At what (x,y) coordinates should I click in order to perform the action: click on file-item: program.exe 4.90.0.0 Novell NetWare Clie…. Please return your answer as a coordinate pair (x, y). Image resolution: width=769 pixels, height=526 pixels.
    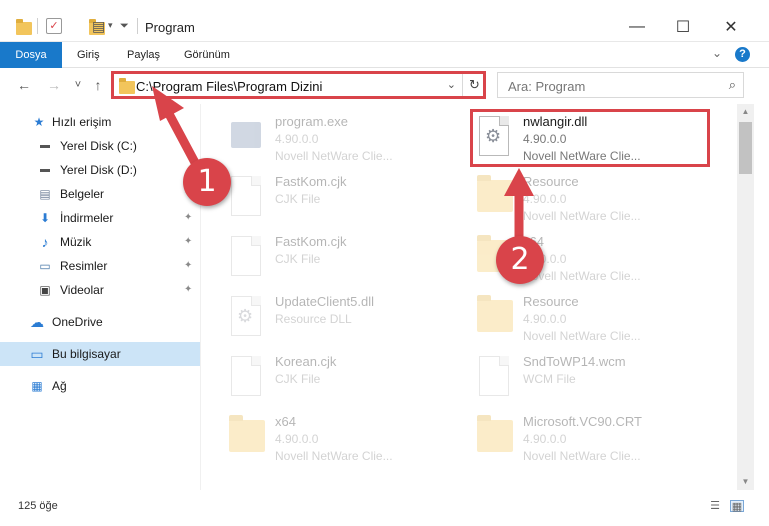
    Looking at the image, I should click on (352, 136).